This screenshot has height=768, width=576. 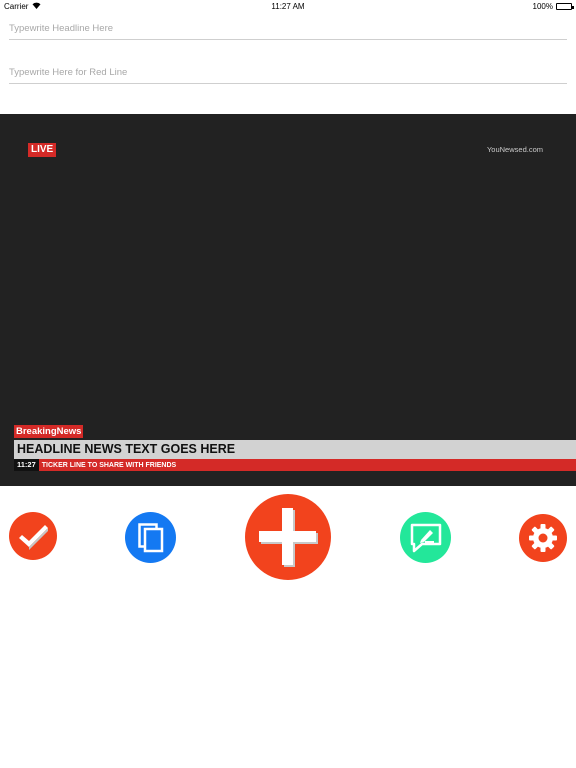 I want to click on copy-button, so click(x=150, y=537).